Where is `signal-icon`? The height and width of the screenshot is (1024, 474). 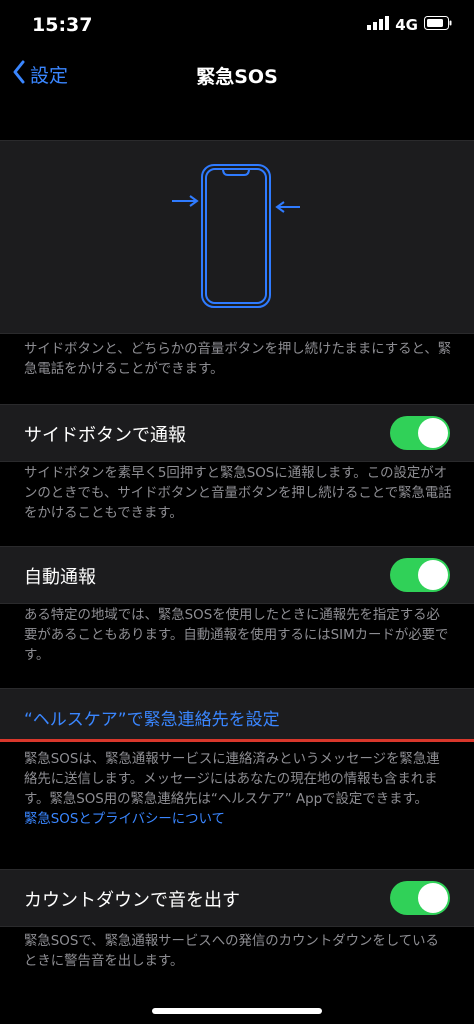 signal-icon is located at coordinates (378, 25).